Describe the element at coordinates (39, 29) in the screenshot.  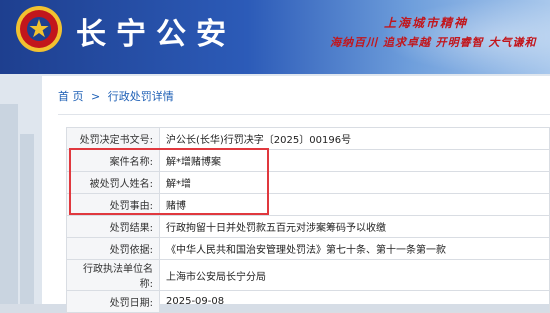
I see `police-emblem-icon` at that location.